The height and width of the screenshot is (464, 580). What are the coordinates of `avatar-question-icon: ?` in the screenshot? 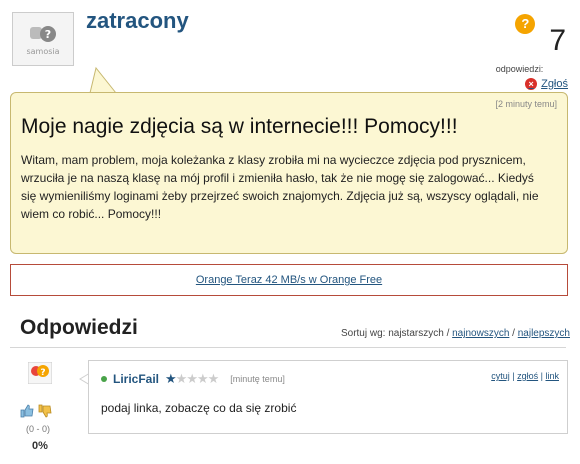 It's located at (43, 34).